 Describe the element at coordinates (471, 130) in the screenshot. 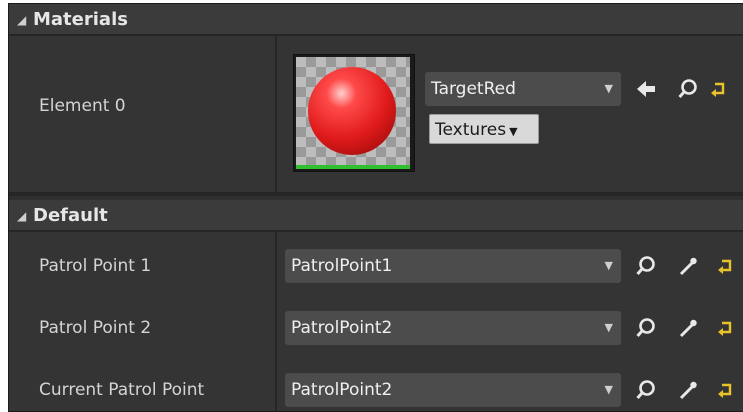

I see `textures-label: Textures` at that location.